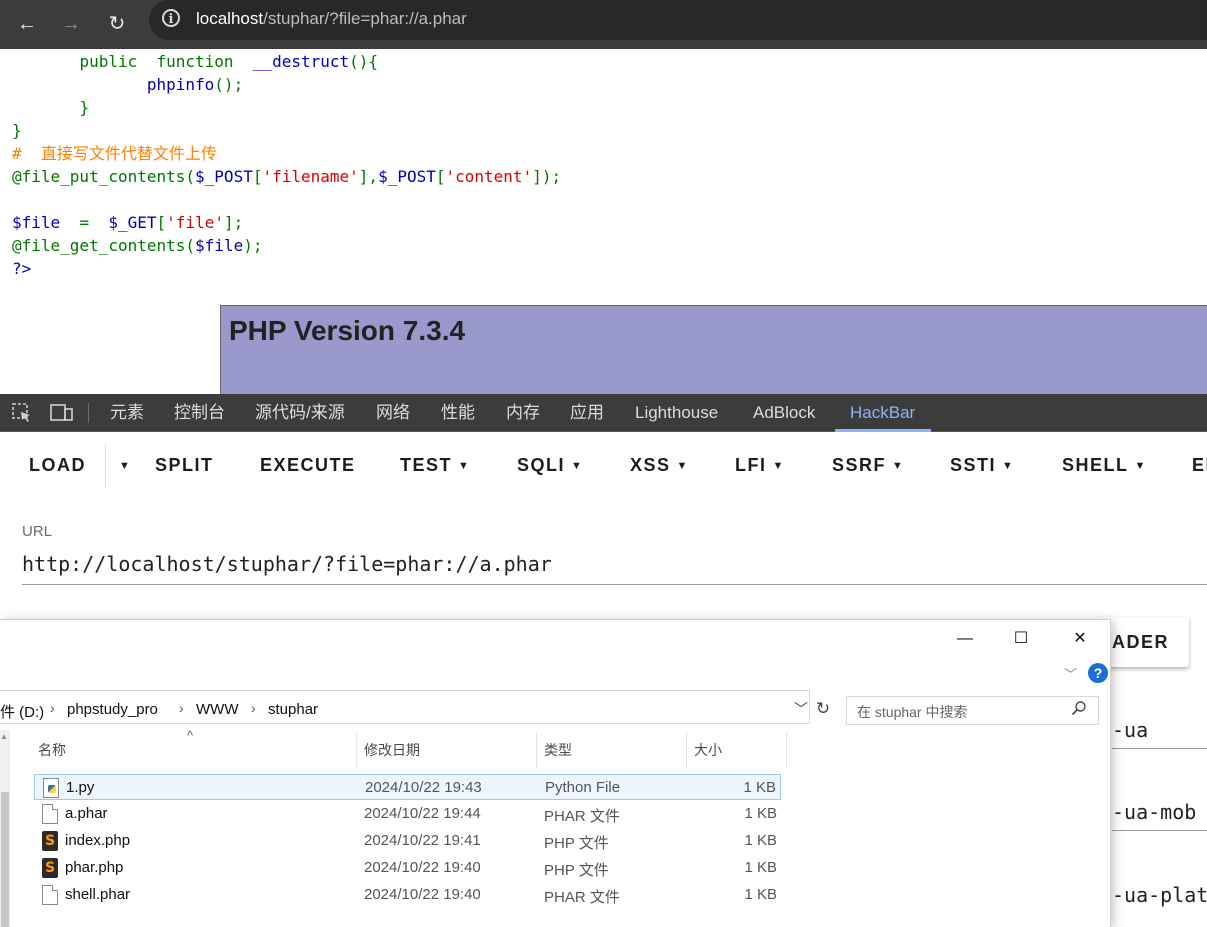 Image resolution: width=1207 pixels, height=927 pixels. What do you see at coordinates (422, 840) in the screenshot?
I see `file-date: 2024/10/22 19:41` at bounding box center [422, 840].